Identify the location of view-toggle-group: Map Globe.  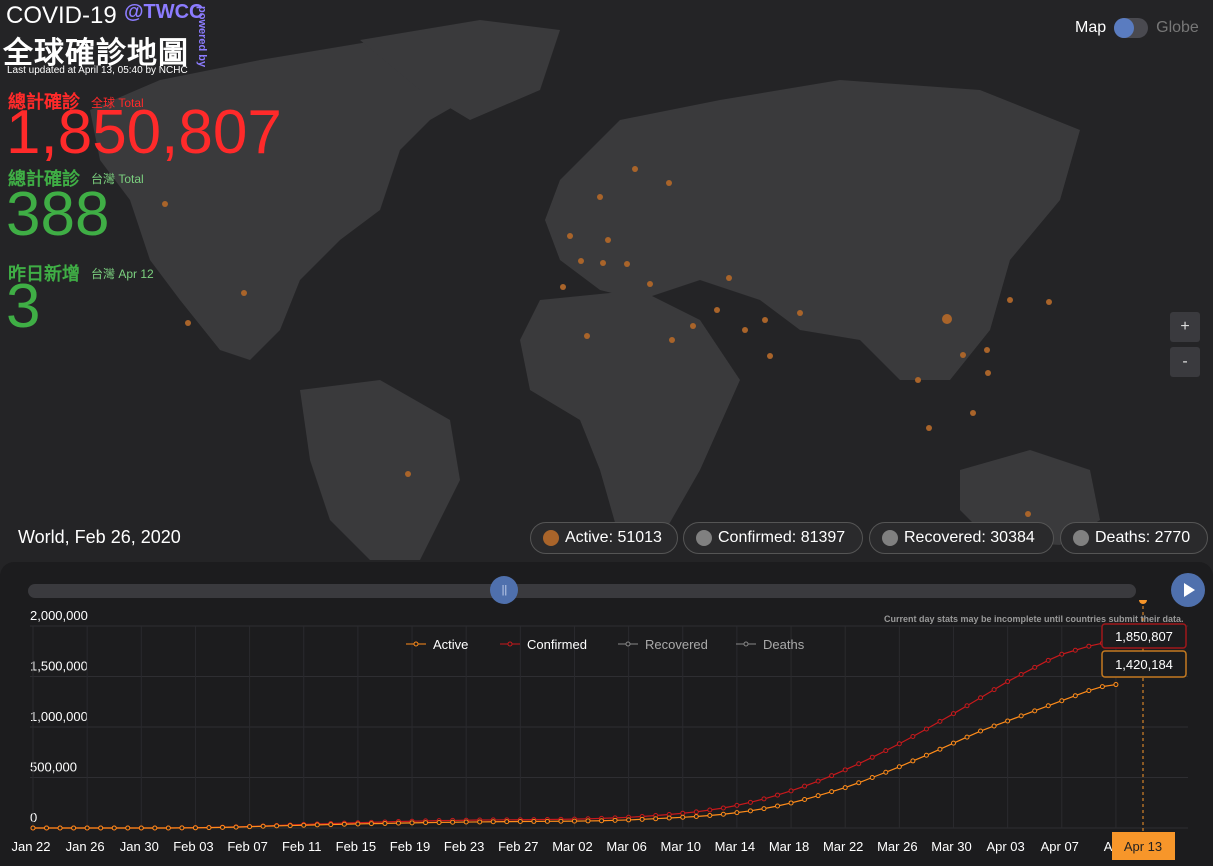
(1137, 28).